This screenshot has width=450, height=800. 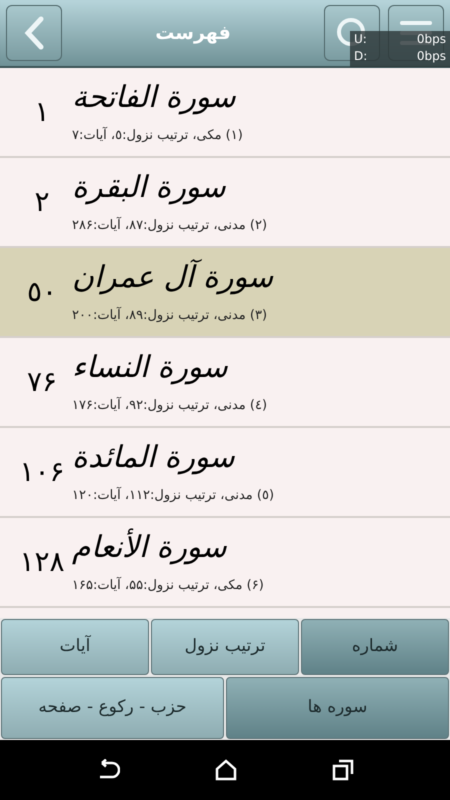 I want to click on surah-info: (۲) مدنی، ترتیب نزول:۸۷، آیات:۲۸۶, so click(x=170, y=226).